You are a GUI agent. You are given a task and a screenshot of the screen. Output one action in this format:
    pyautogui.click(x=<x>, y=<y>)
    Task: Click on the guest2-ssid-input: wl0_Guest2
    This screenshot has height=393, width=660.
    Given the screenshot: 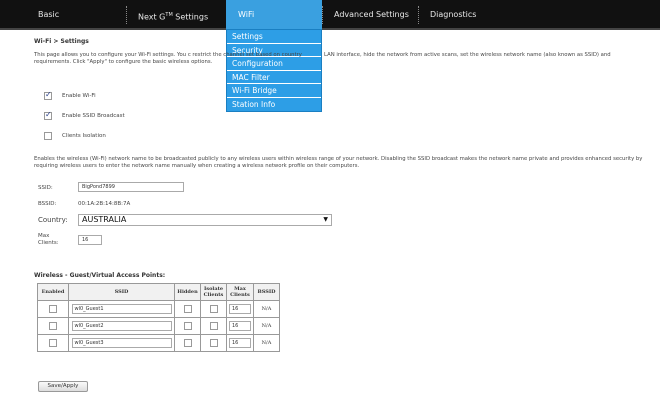 What is the action you would take?
    pyautogui.click(x=121, y=326)
    